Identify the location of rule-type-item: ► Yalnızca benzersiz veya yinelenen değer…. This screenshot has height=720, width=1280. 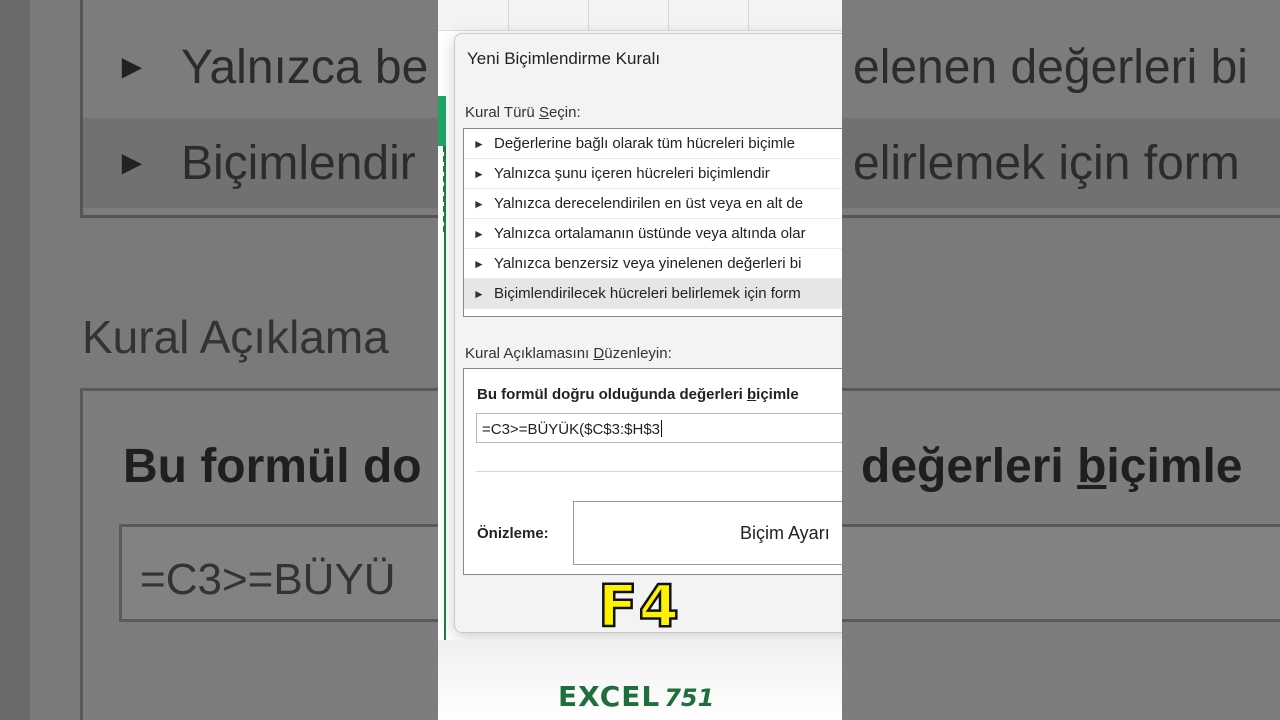
(653, 264).